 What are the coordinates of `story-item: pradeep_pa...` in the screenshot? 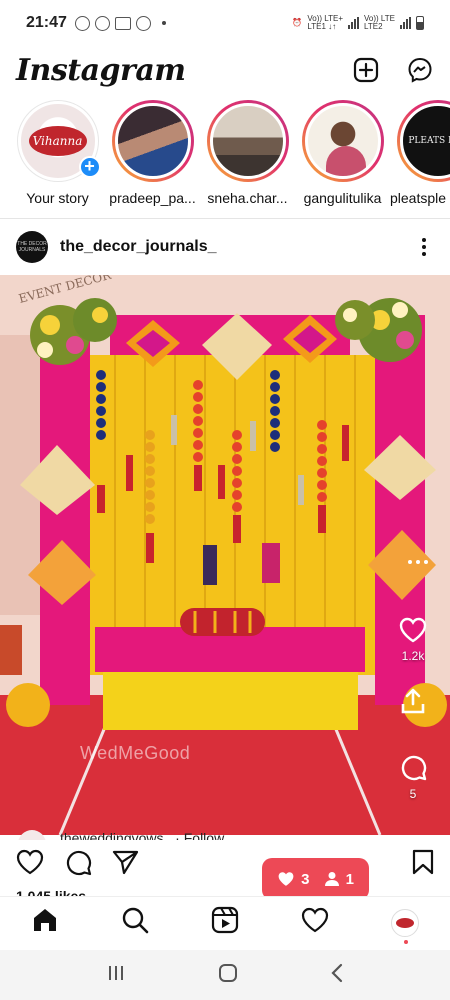 It's located at (152, 158).